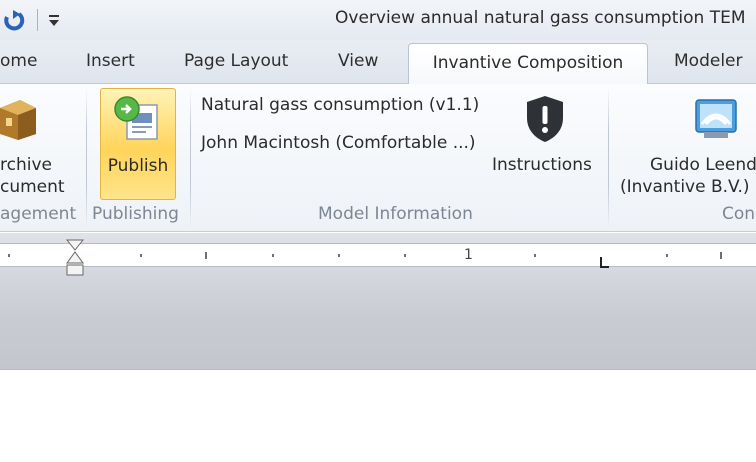 The width and height of the screenshot is (756, 462). I want to click on tab-modeler: Modeler, so click(708, 61).